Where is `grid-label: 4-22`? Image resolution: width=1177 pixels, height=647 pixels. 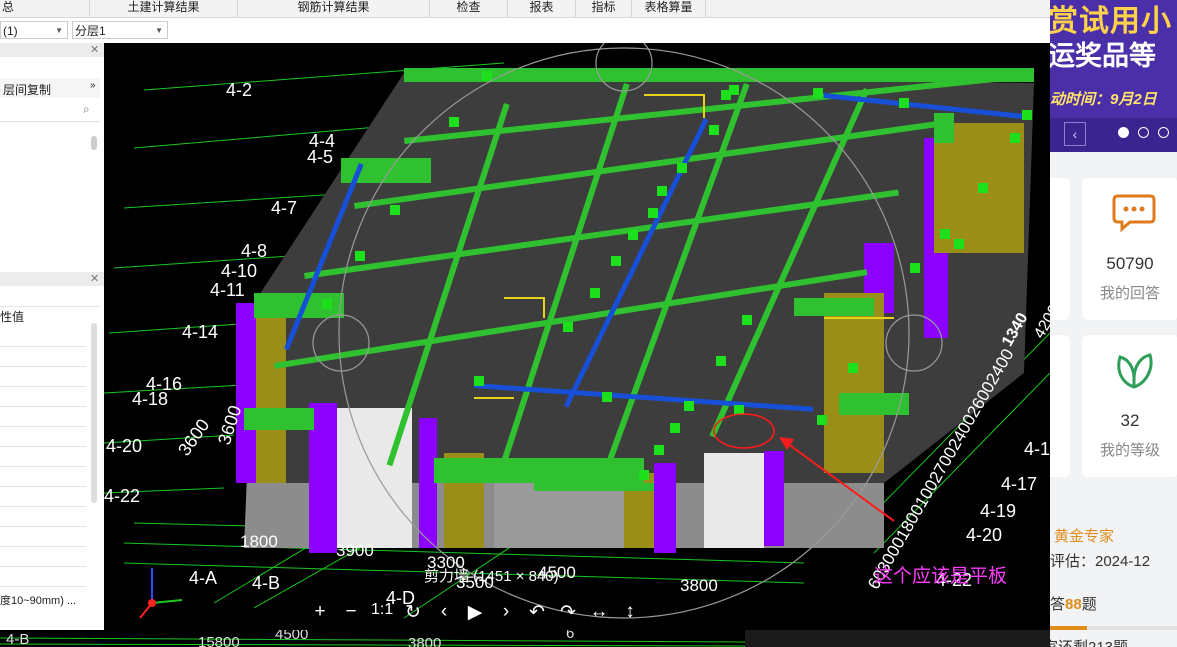 grid-label: 4-22 is located at coordinates (122, 496).